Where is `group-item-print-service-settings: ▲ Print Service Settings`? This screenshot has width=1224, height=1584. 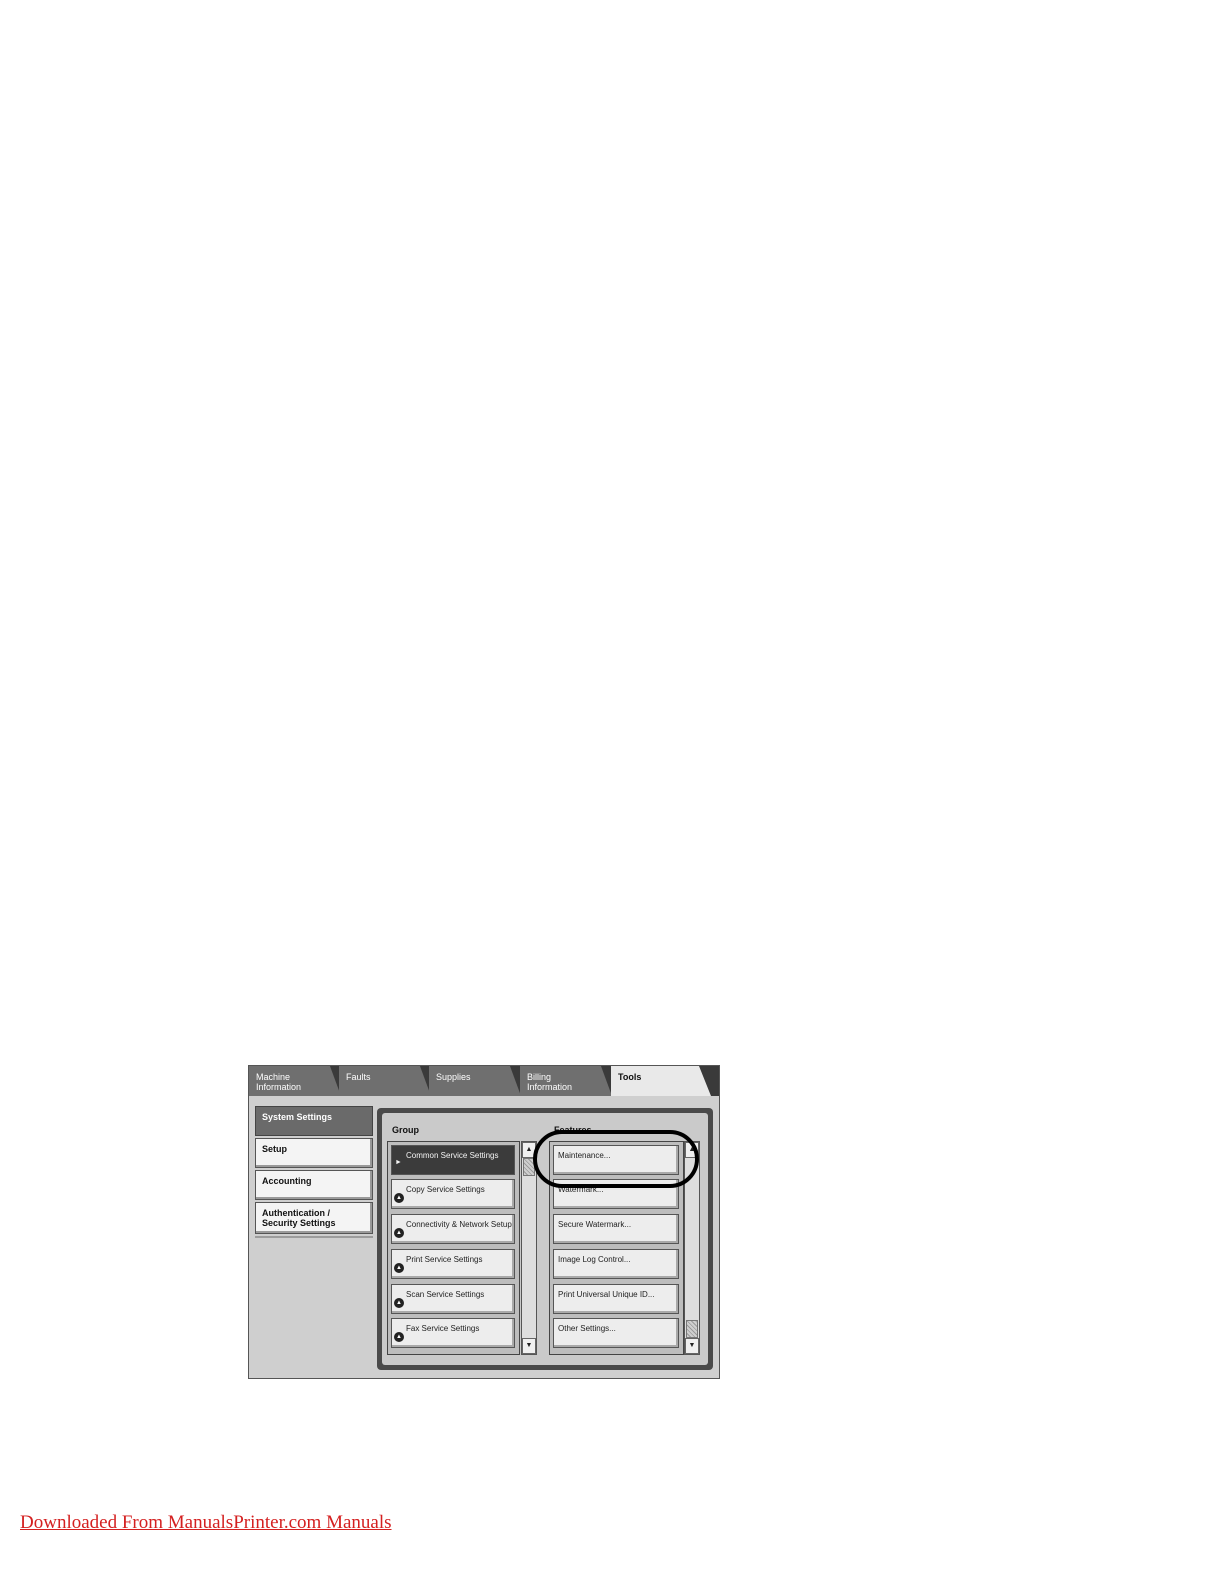 group-item-print-service-settings: ▲ Print Service Settings is located at coordinates (453, 1264).